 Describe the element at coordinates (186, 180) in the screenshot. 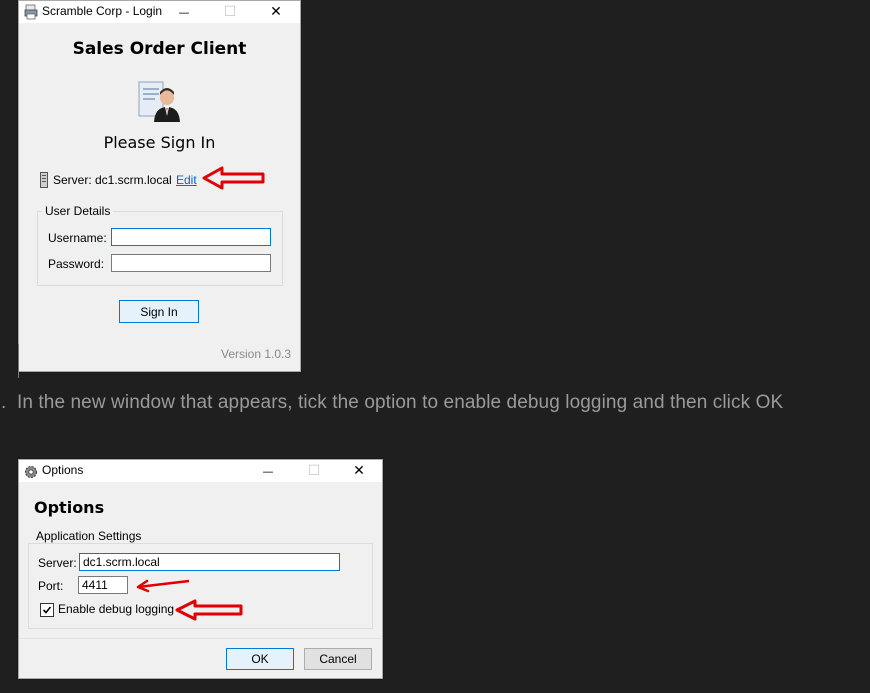

I see `edit-server-link: Edit` at that location.